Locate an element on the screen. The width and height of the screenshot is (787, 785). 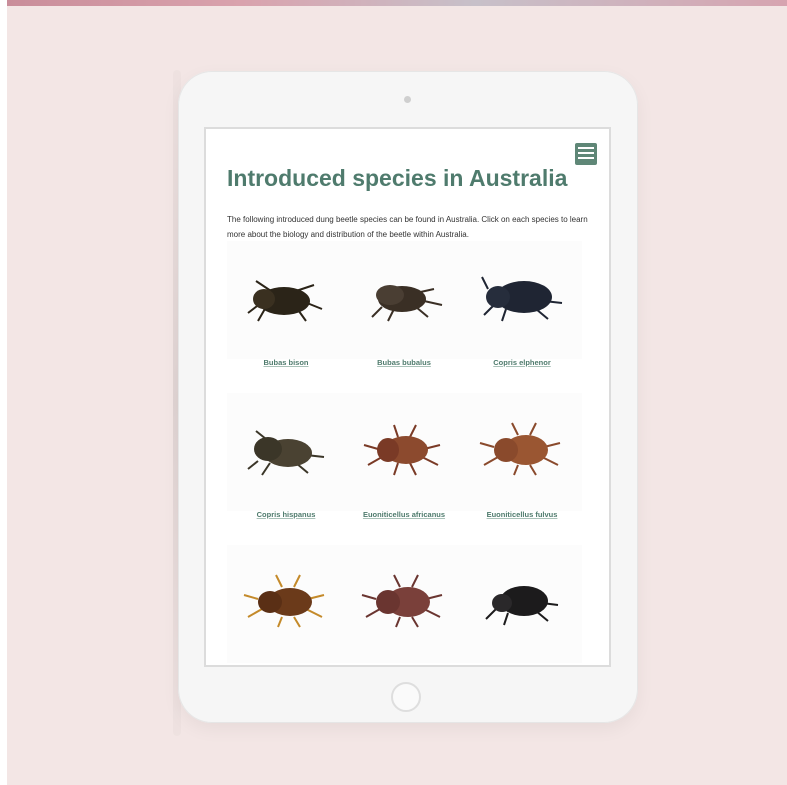
species-card: Bubas bubalus is located at coordinates (404, 311).